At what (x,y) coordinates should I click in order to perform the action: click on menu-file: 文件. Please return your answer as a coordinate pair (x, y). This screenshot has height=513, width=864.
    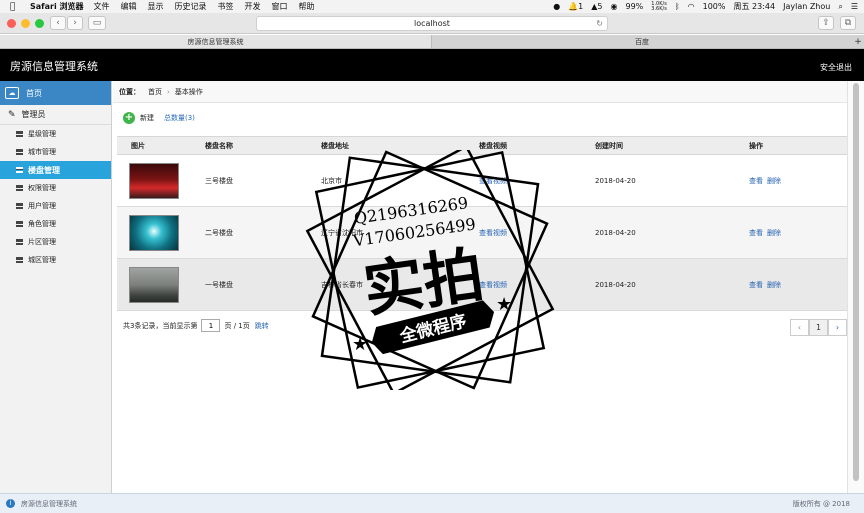
    Looking at the image, I should click on (102, 6).